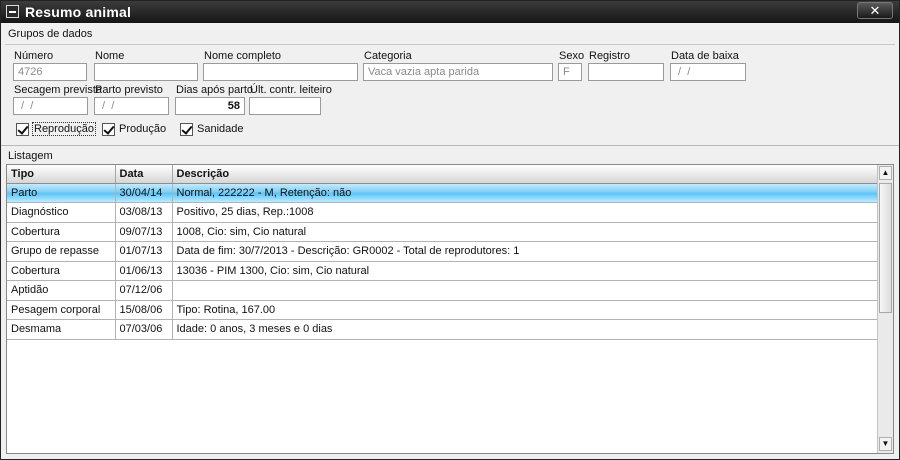  I want to click on cell-descricao: Positivo, 25 dias, Rep.:1008, so click(525, 212).